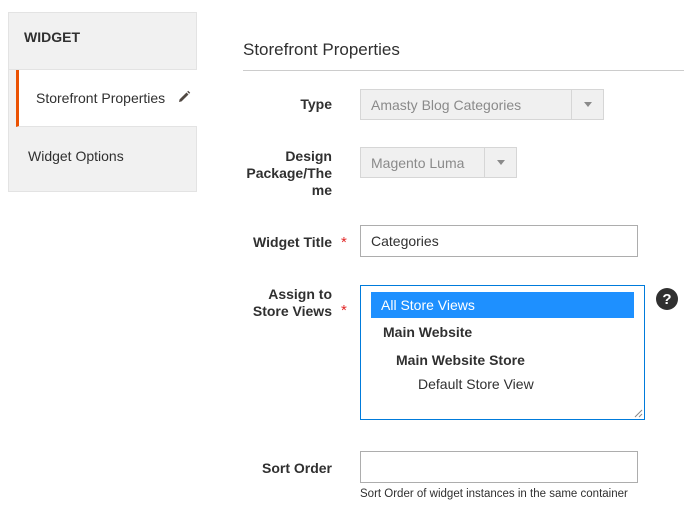 This screenshot has width=684, height=510. What do you see at coordinates (446, 104) in the screenshot?
I see `type-select-value: Amasty Blog Categories` at bounding box center [446, 104].